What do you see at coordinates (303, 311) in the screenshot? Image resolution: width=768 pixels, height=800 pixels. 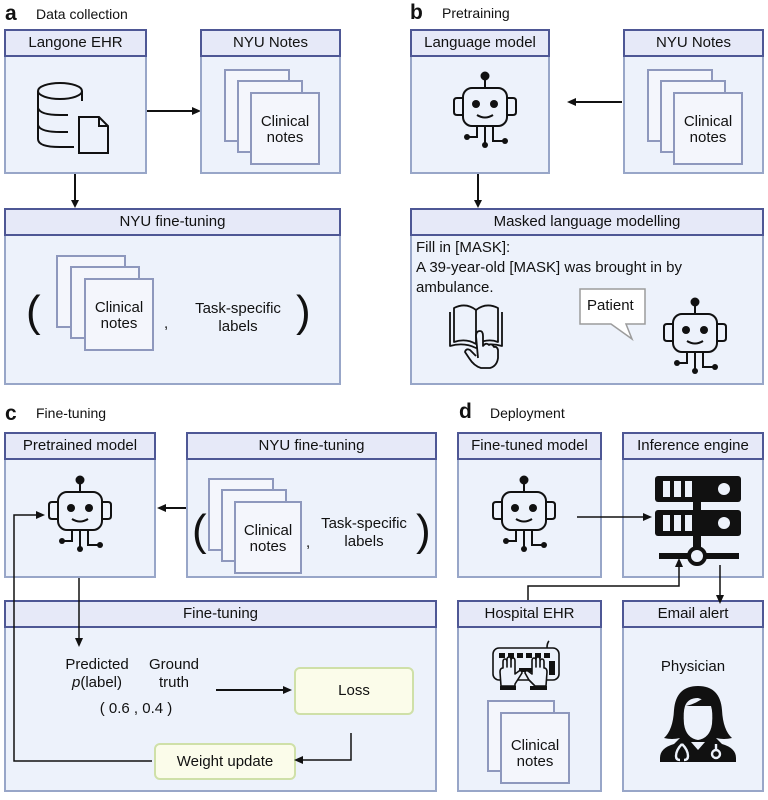 I see `close-paren: )` at bounding box center [303, 311].